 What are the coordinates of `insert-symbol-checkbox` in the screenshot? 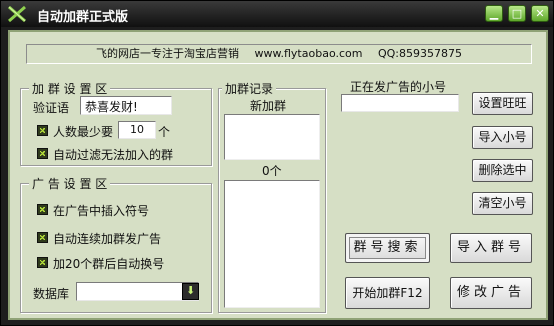 It's located at (42, 209).